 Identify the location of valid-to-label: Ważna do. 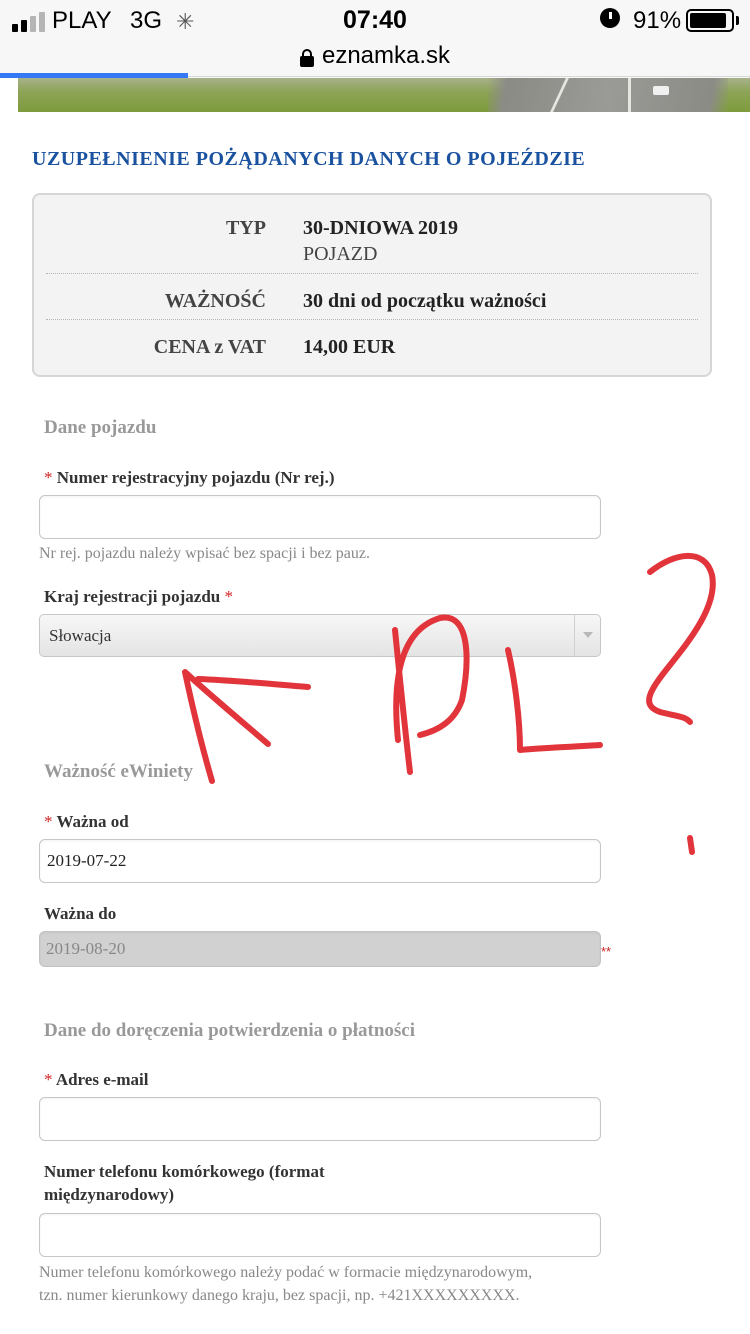
(80, 913).